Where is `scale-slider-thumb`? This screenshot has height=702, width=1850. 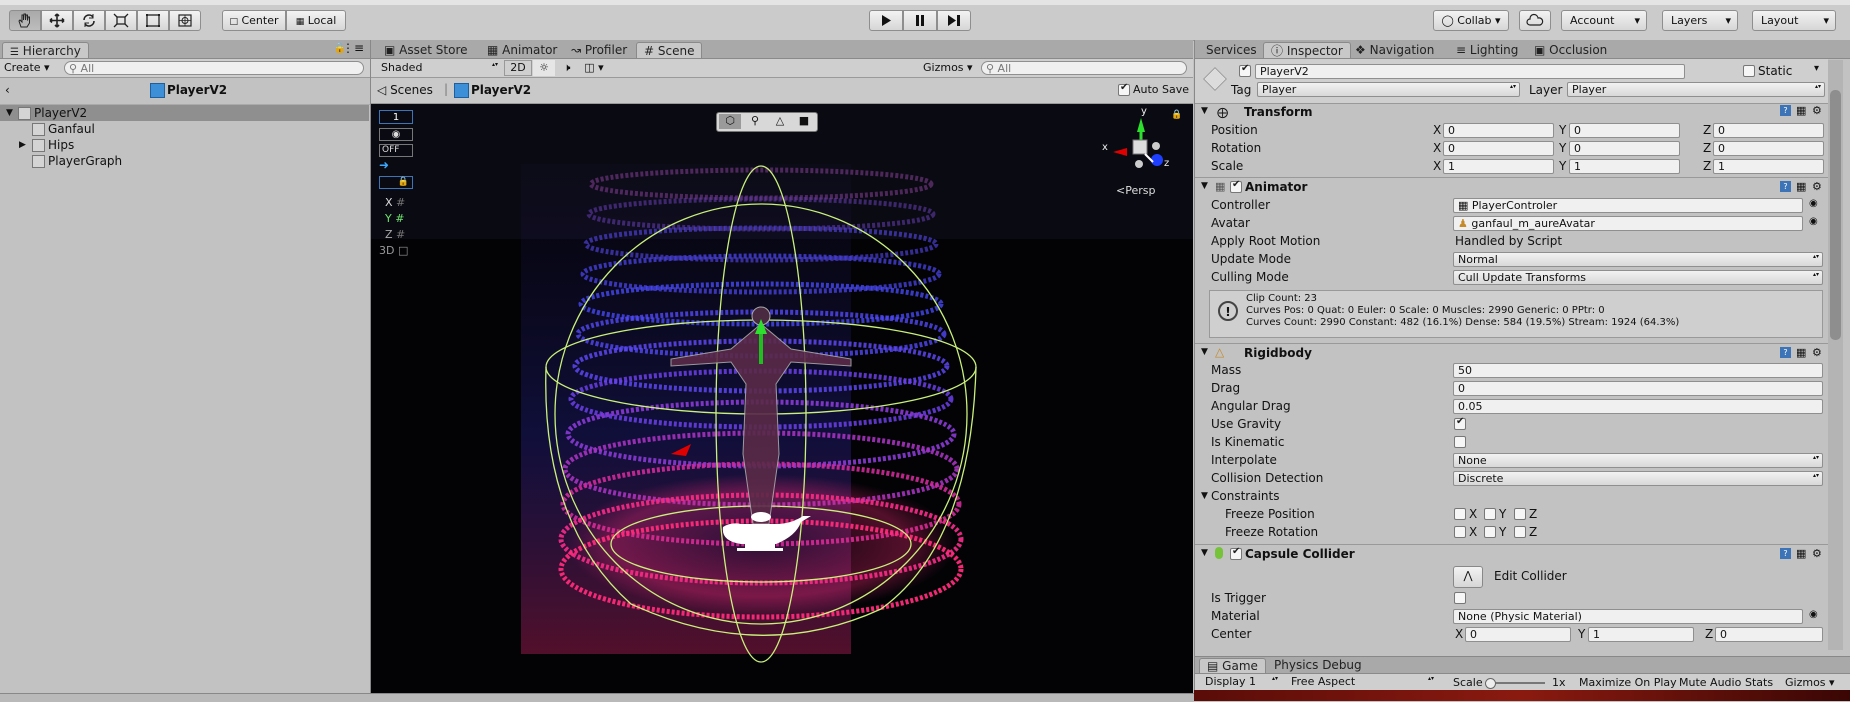 scale-slider-thumb is located at coordinates (1490, 683).